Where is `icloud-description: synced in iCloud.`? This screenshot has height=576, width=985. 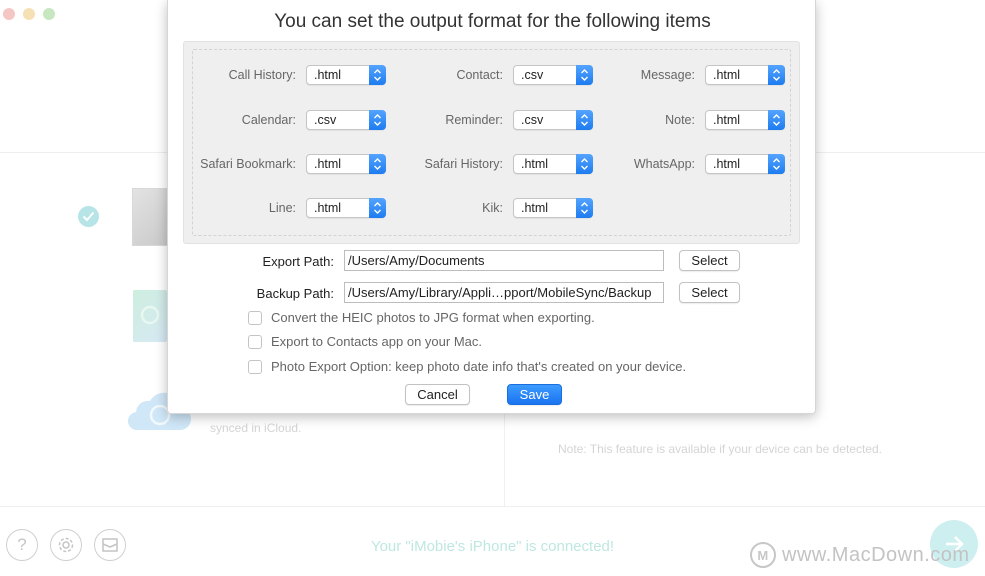
icloud-description: synced in iCloud. is located at coordinates (256, 428).